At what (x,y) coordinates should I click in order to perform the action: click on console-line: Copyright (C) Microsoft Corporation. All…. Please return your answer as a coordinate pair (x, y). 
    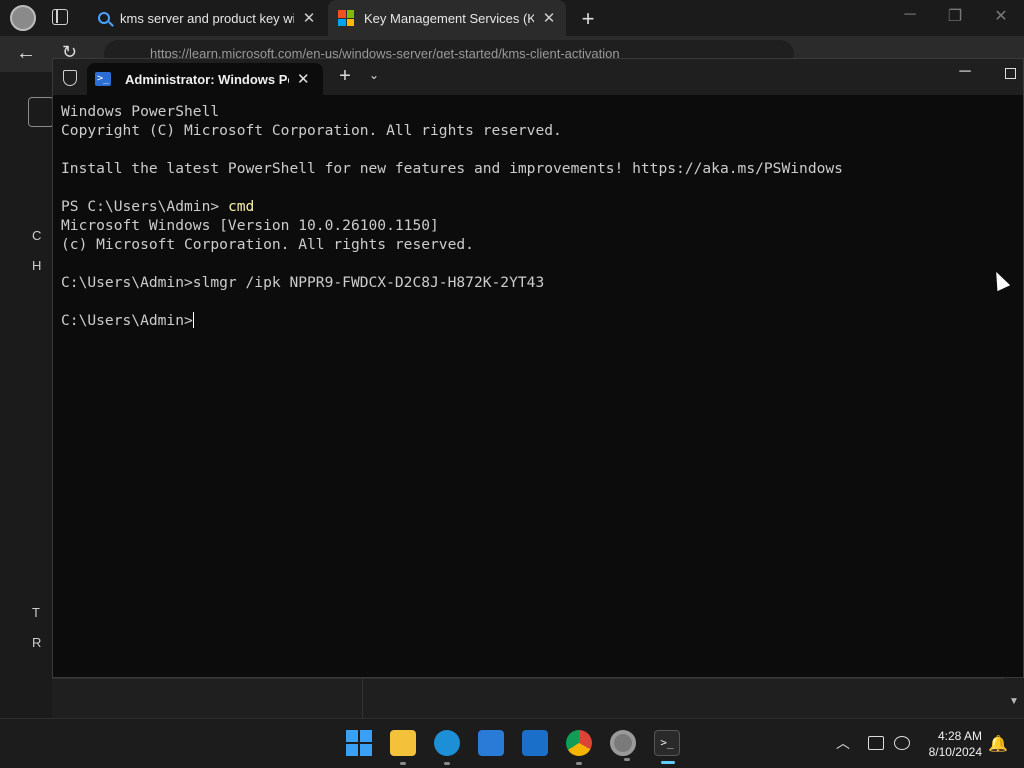
    Looking at the image, I should click on (536, 130).